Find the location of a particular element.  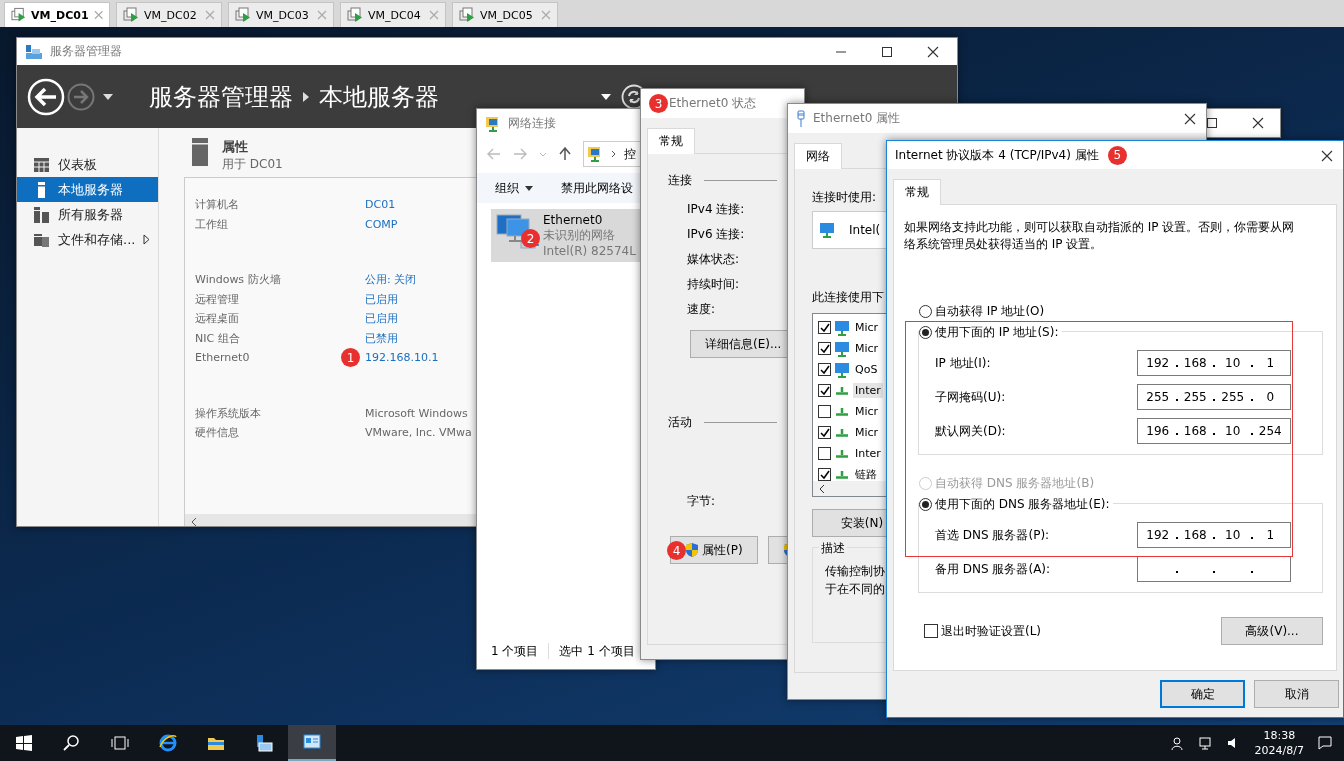

ok-button: 确定 is located at coordinates (1202, 694).